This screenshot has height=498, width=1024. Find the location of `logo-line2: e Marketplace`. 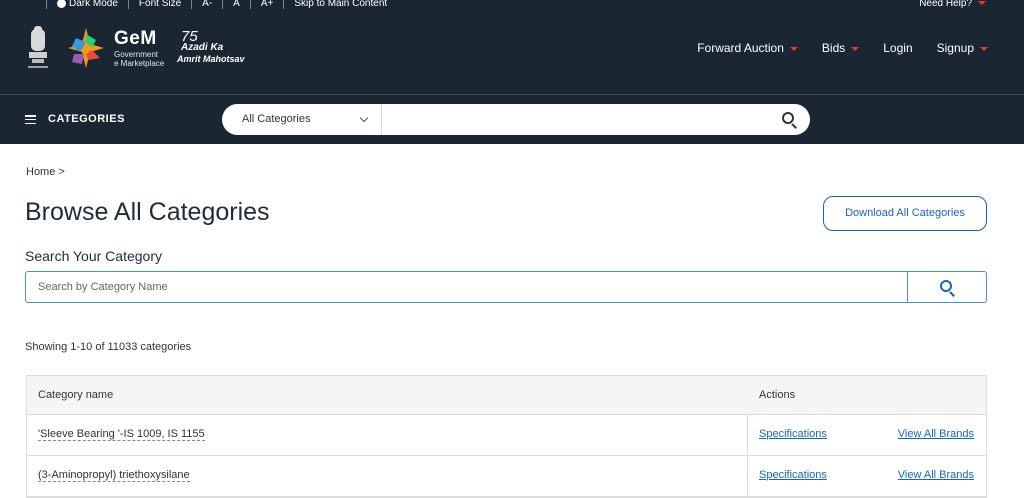

logo-line2: e Marketplace is located at coordinates (139, 63).